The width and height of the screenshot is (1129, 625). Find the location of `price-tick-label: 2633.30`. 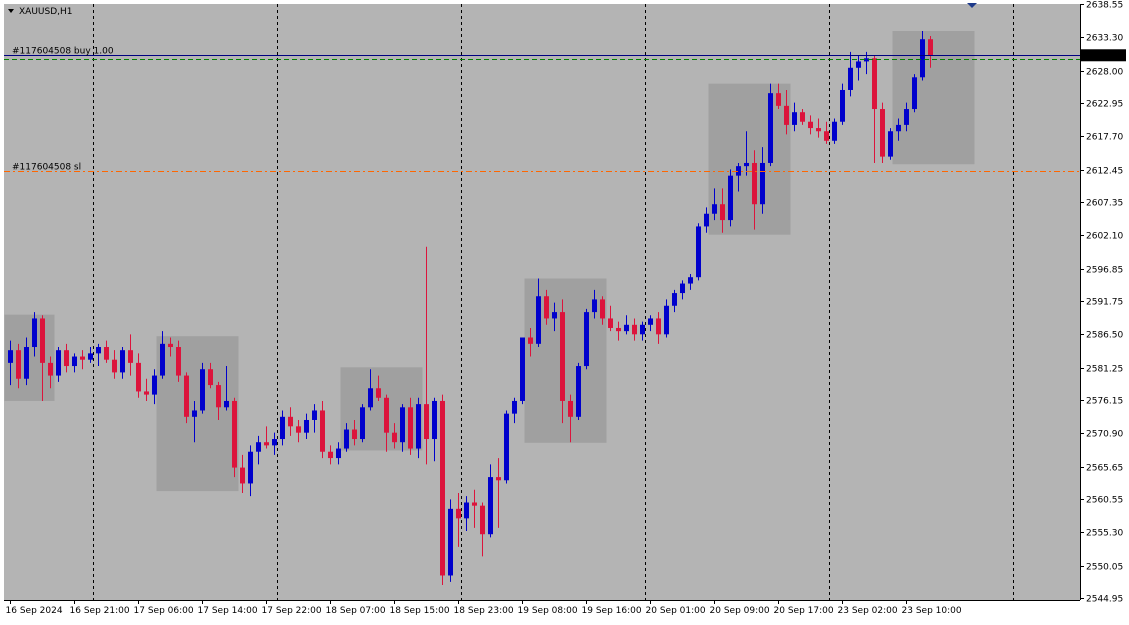

price-tick-label: 2633.30 is located at coordinates (1104, 39).